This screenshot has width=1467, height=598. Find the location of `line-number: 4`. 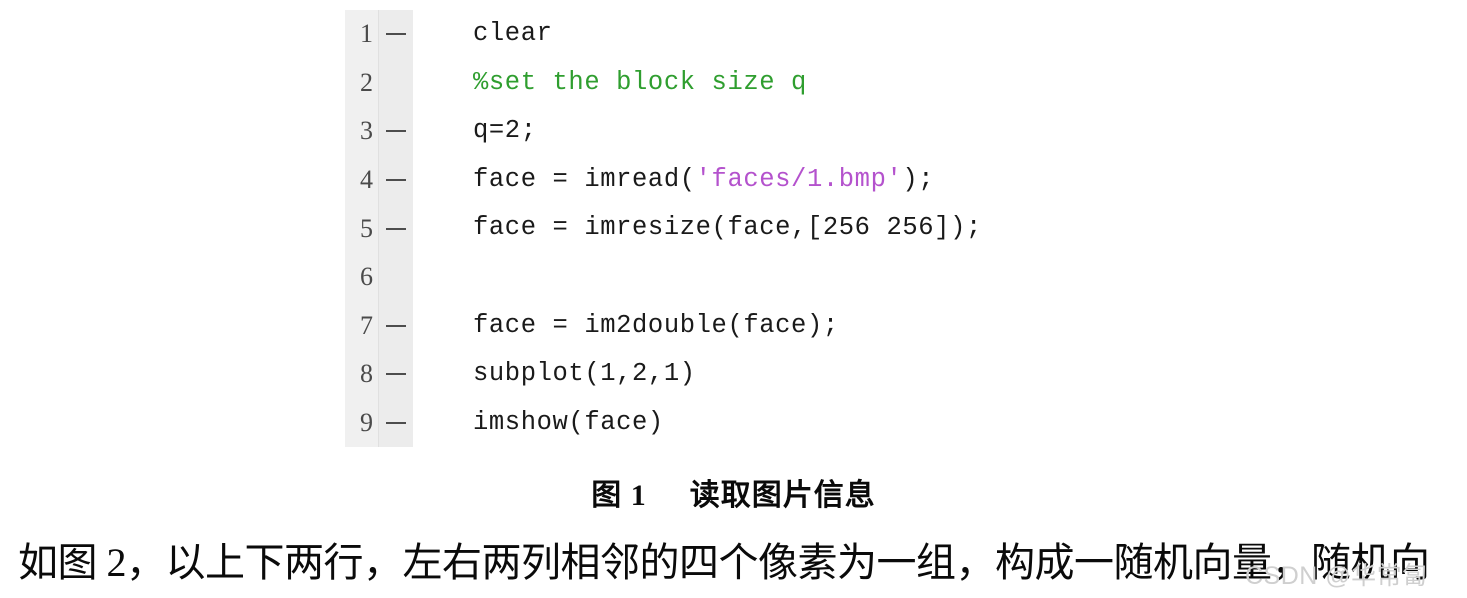

line-number: 4 is located at coordinates (361, 180).